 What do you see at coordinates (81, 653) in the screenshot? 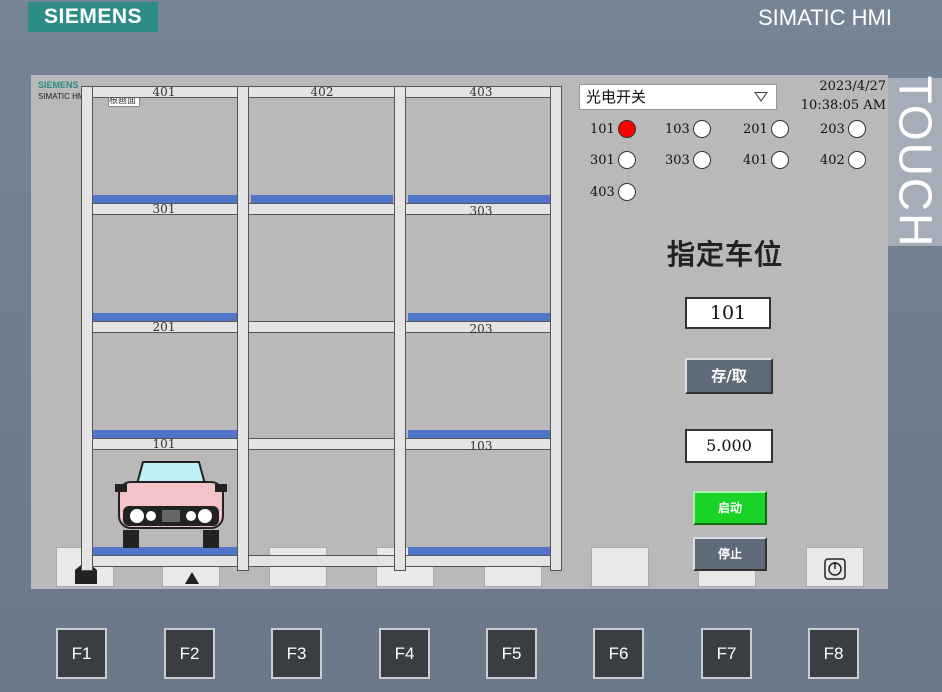
I see `f1-key: F1` at bounding box center [81, 653].